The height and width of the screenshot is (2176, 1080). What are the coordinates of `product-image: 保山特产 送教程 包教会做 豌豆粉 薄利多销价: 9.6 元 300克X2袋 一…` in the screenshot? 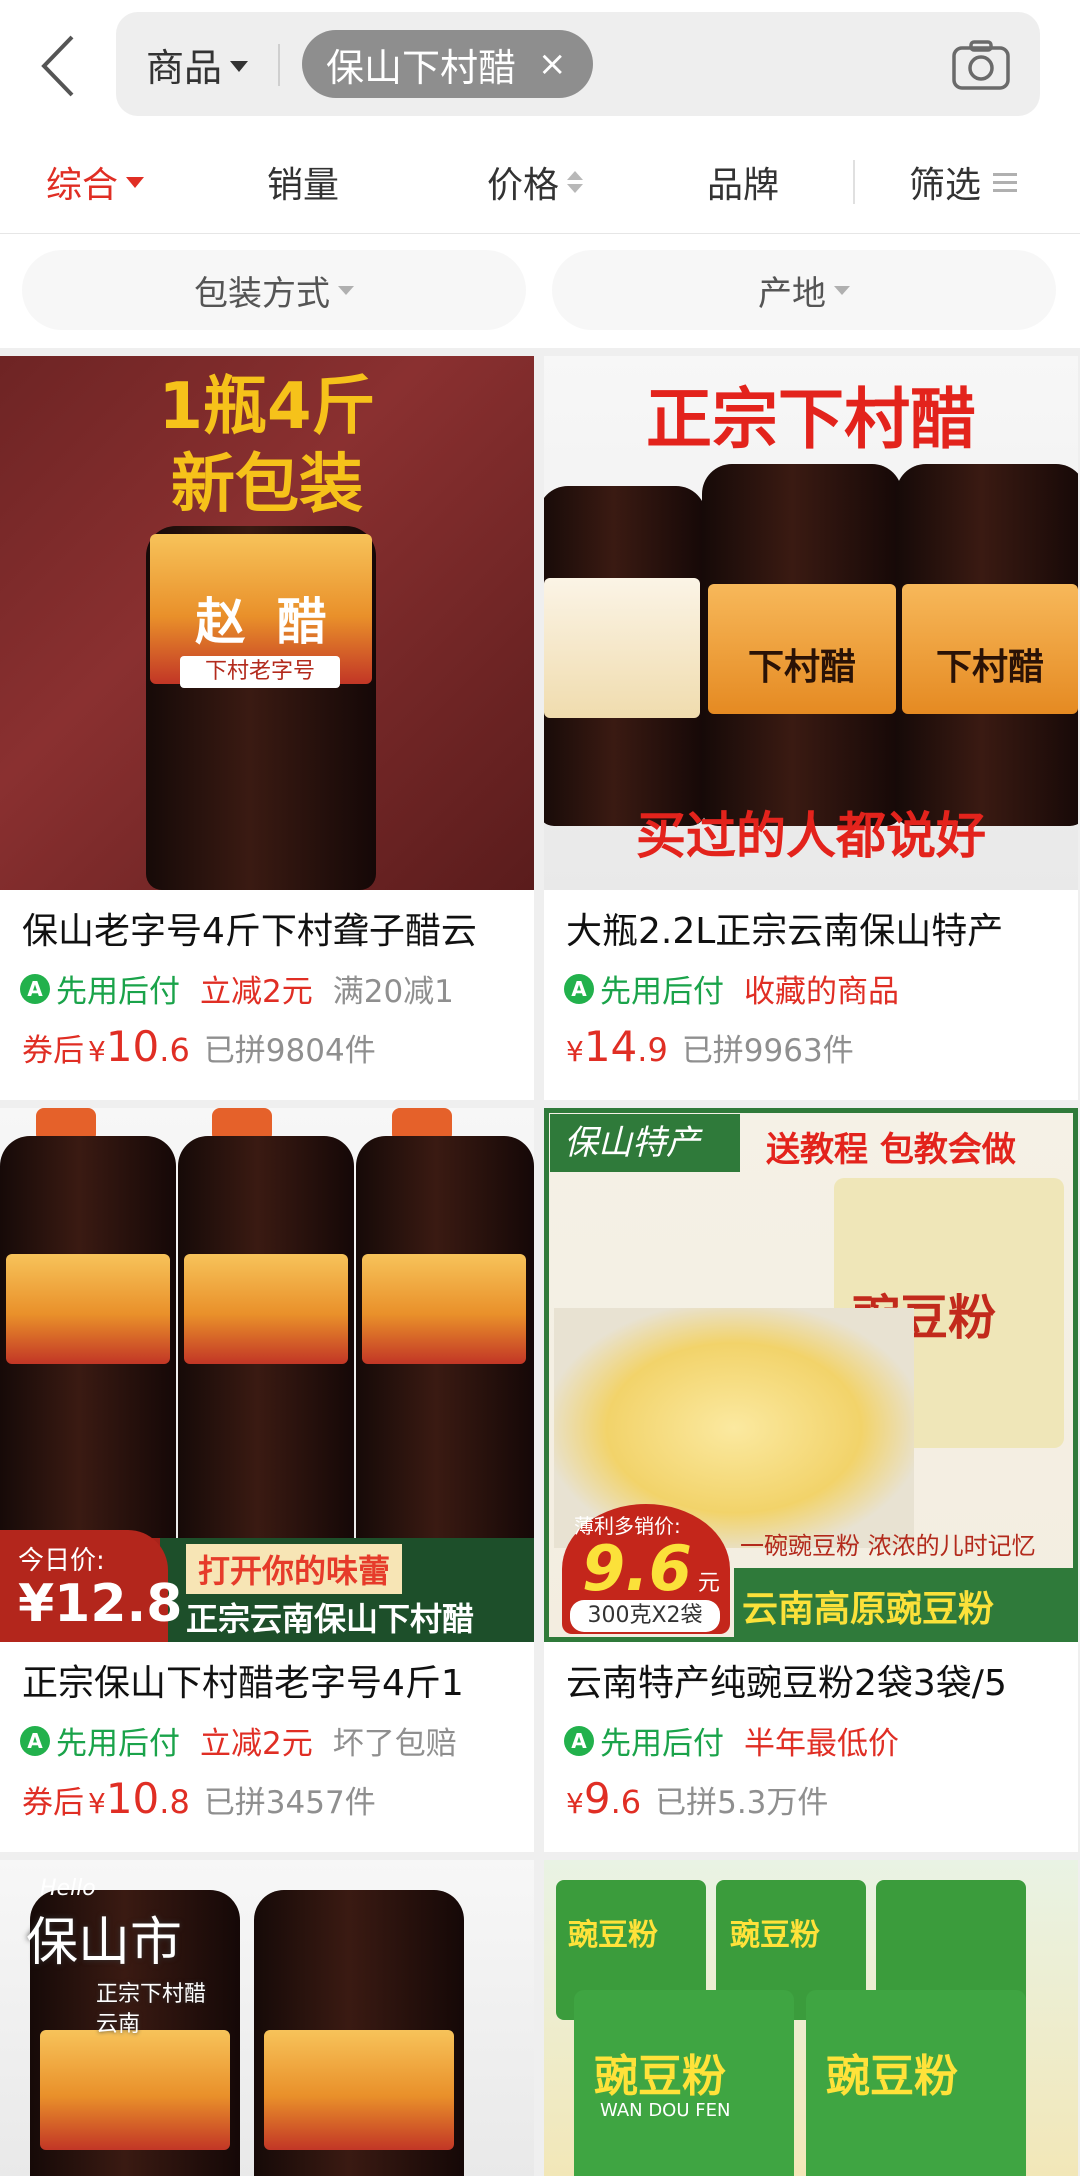 It's located at (811, 1375).